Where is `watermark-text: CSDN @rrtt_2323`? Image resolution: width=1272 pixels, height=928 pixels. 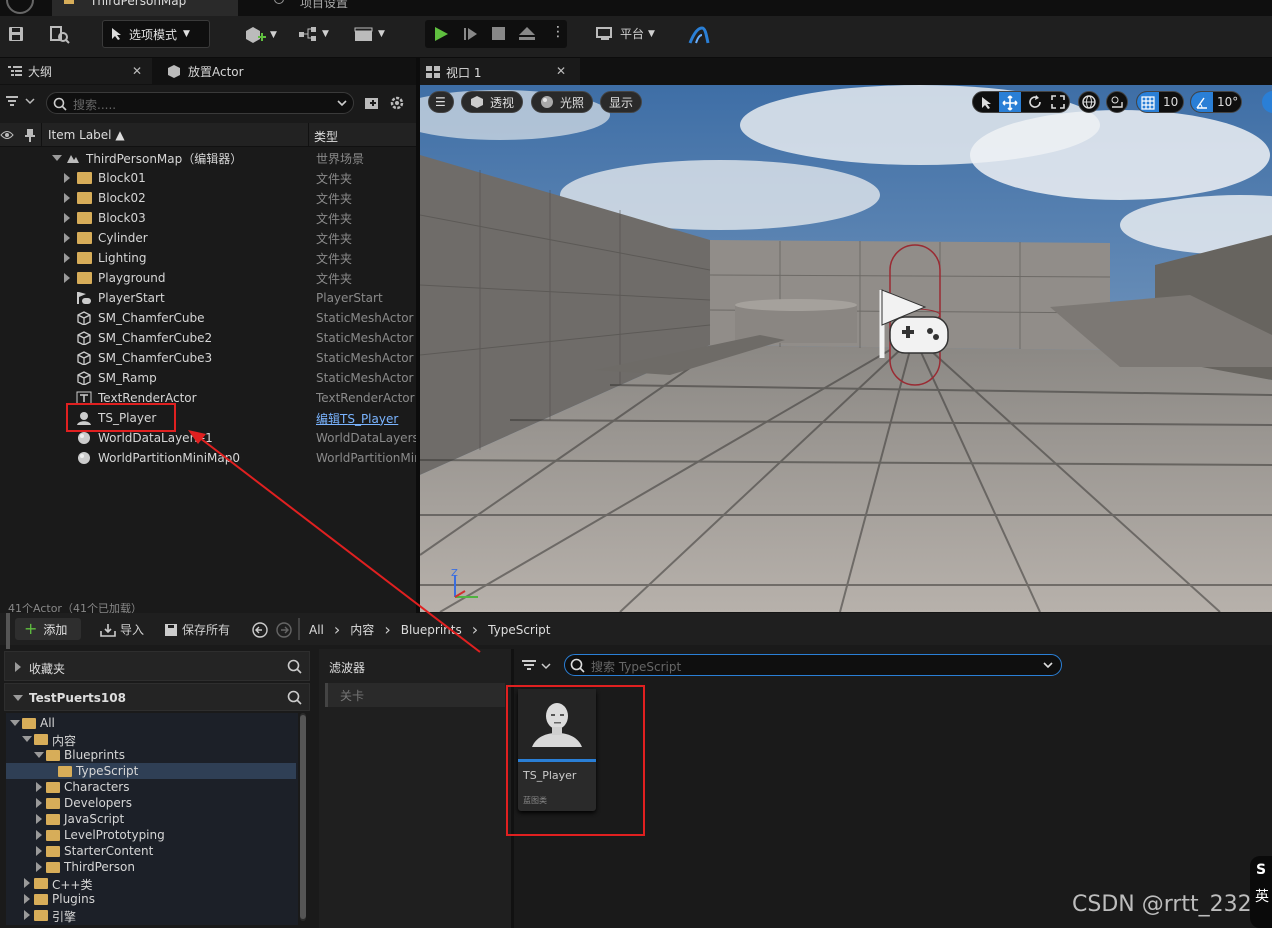
watermark-text: CSDN @rrtt_2323 is located at coordinates (1169, 904).